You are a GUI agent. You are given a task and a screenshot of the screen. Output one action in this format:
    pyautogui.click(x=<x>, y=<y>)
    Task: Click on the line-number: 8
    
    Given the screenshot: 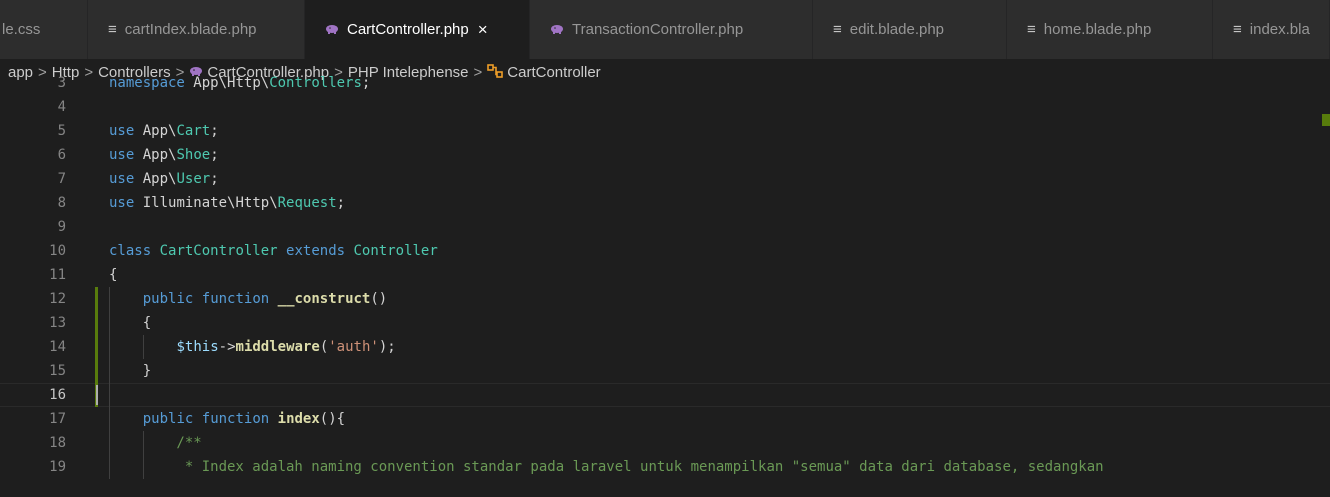 What is the action you would take?
    pyautogui.click(x=61, y=203)
    